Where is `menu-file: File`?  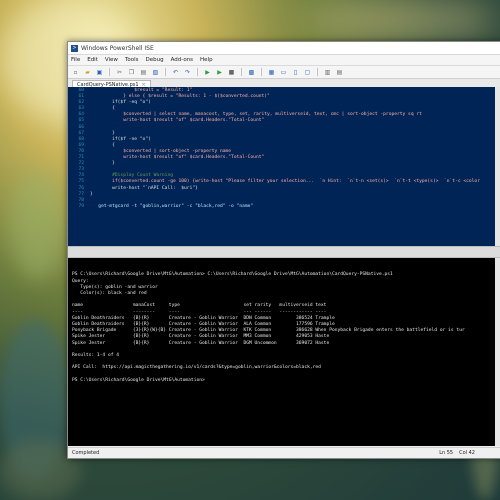 menu-file: File is located at coordinates (75, 60).